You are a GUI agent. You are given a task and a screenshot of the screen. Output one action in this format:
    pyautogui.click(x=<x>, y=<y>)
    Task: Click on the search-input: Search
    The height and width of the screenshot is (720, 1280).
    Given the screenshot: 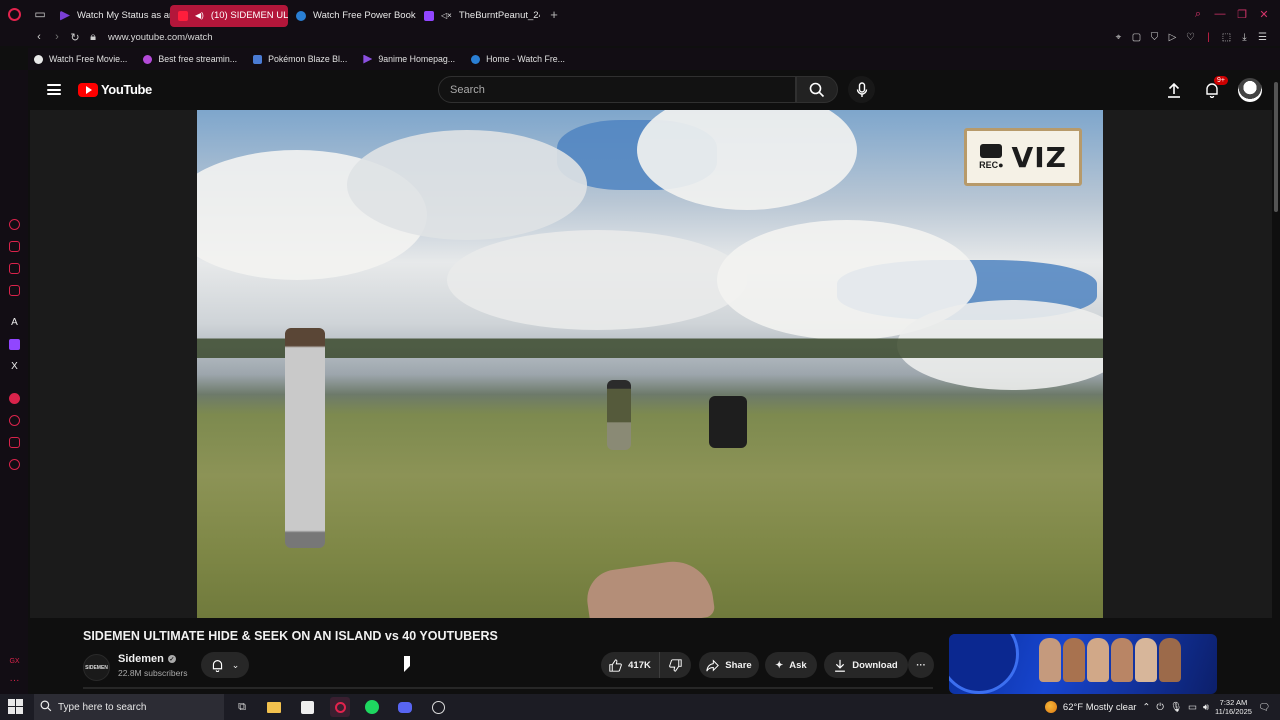 What is the action you would take?
    pyautogui.click(x=617, y=89)
    